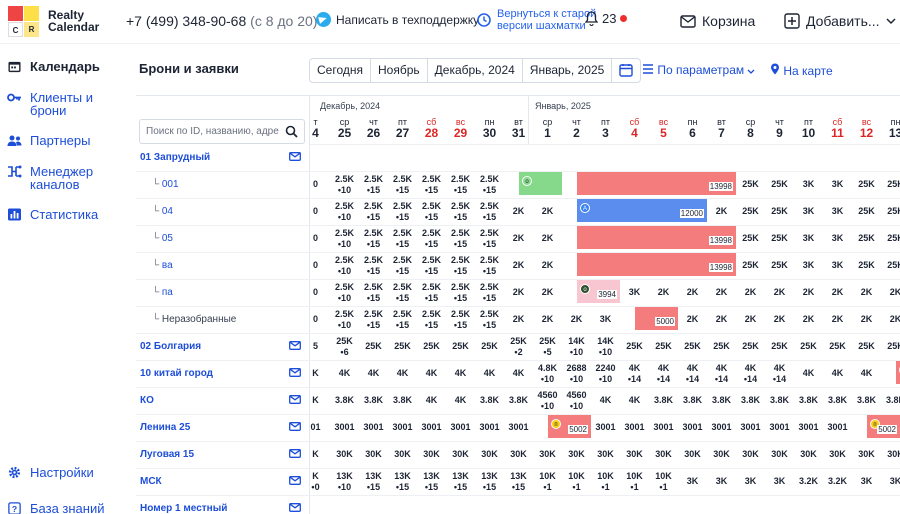 The width and height of the screenshot is (900, 514). Describe the element at coordinates (656, 319) in the screenshot. I see `booking-bar: 5000` at that location.